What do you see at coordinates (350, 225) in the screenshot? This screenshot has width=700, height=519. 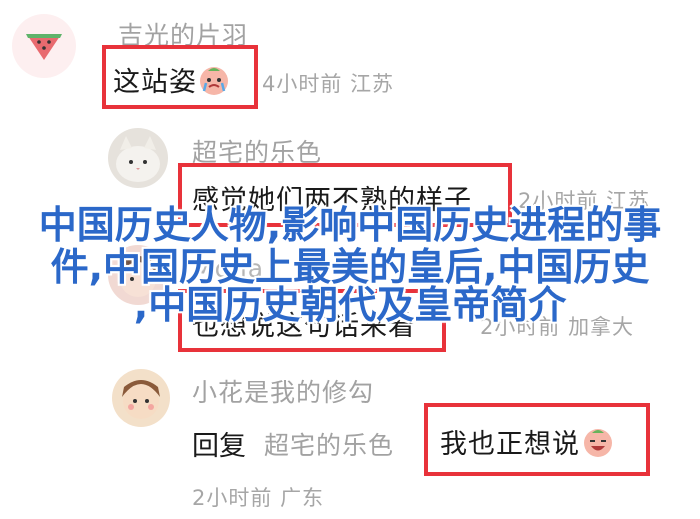 I see `overlay-title-line-1: 中国历史人物,影响中国历史进程的事` at bounding box center [350, 225].